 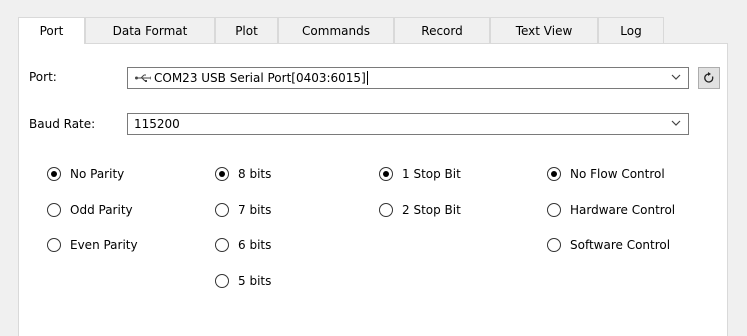 I want to click on radio-label: 6 bits, so click(x=255, y=245).